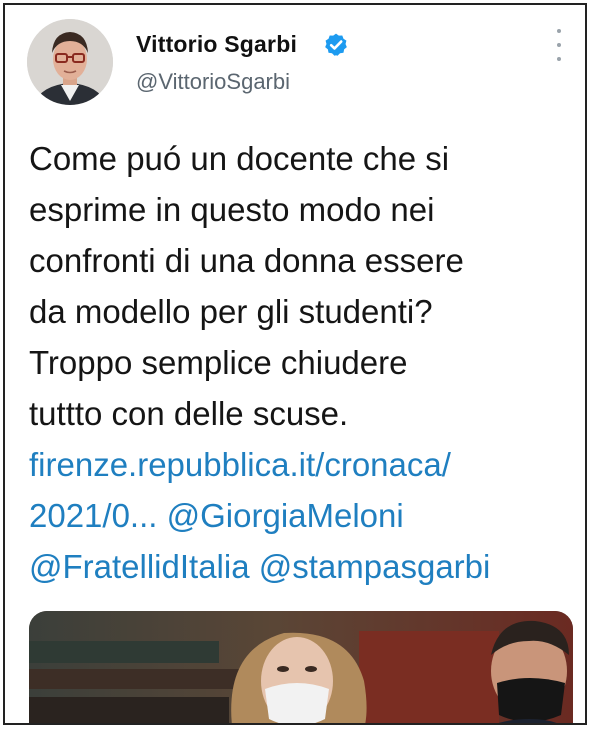 Image resolution: width=592 pixels, height=729 pixels. I want to click on author-name: Vittorio Sgarbi, so click(216, 44).